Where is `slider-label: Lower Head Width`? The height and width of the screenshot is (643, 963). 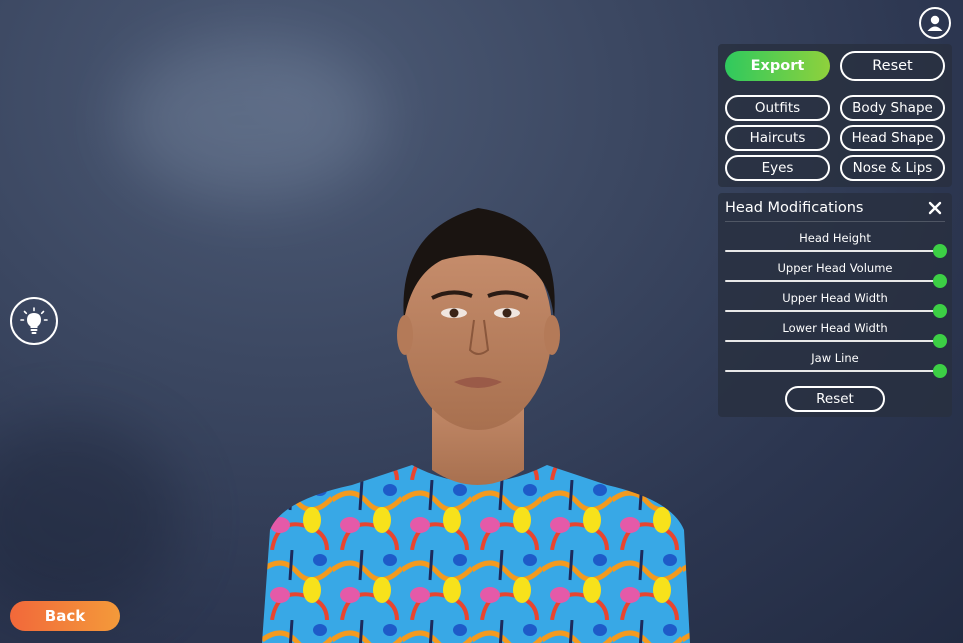 slider-label: Lower Head Width is located at coordinates (835, 328).